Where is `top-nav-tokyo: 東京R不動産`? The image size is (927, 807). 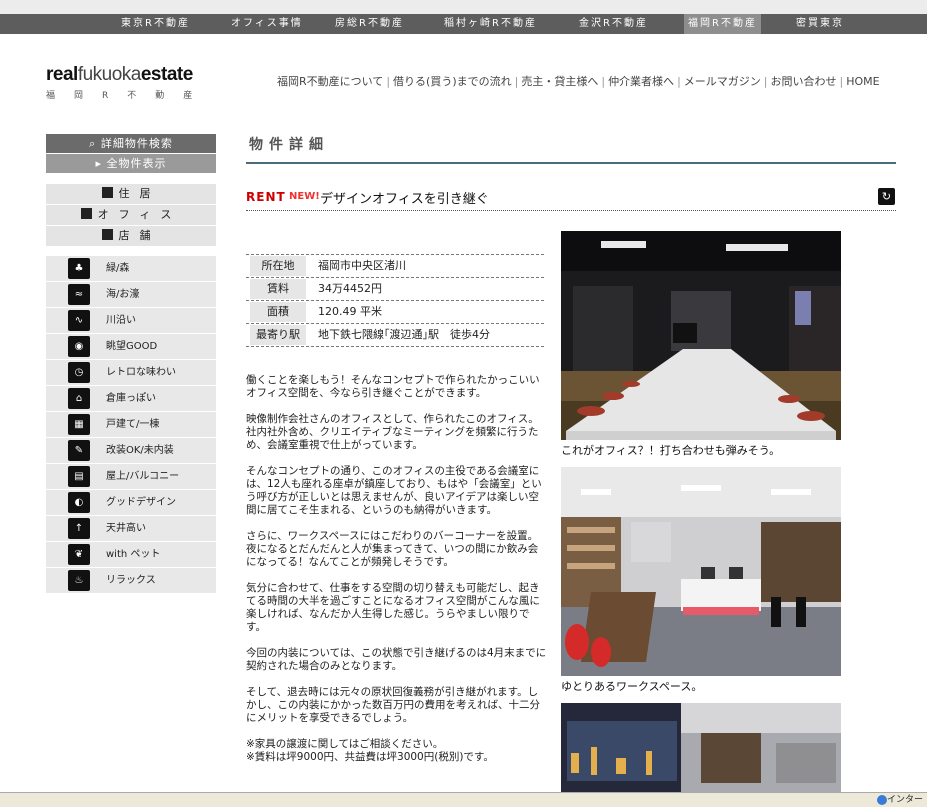 top-nav-tokyo: 東京R不動産 is located at coordinates (155, 24).